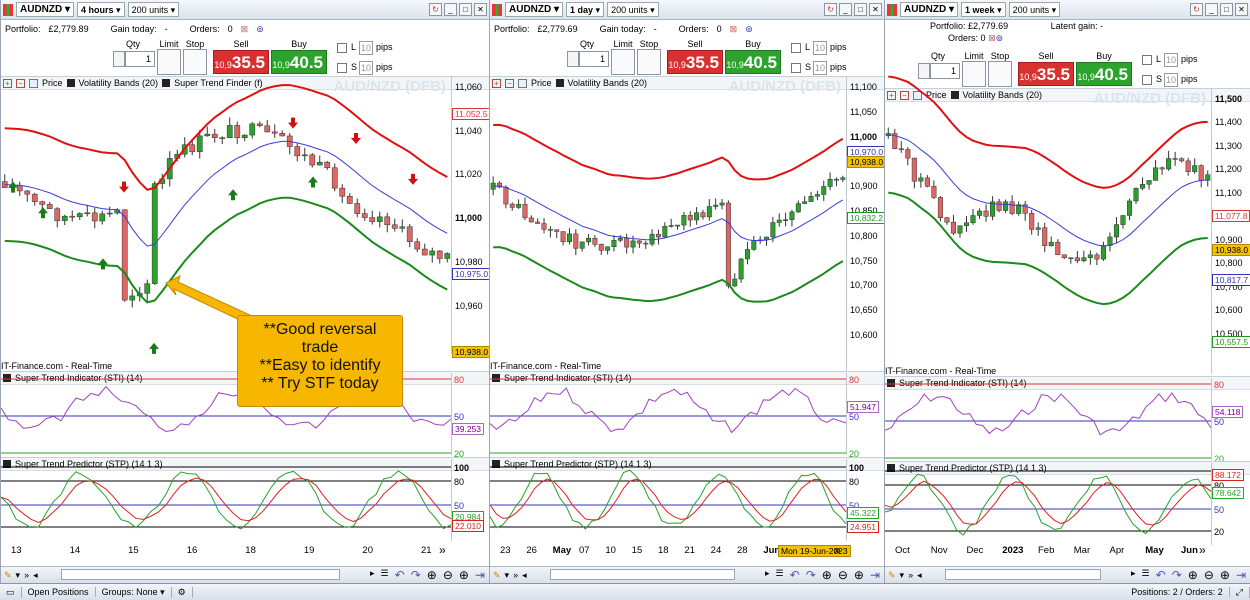 The width and height of the screenshot is (1250, 600). What do you see at coordinates (1240, 592) in the screenshot?
I see `expand-icon: ⤢` at bounding box center [1240, 592].